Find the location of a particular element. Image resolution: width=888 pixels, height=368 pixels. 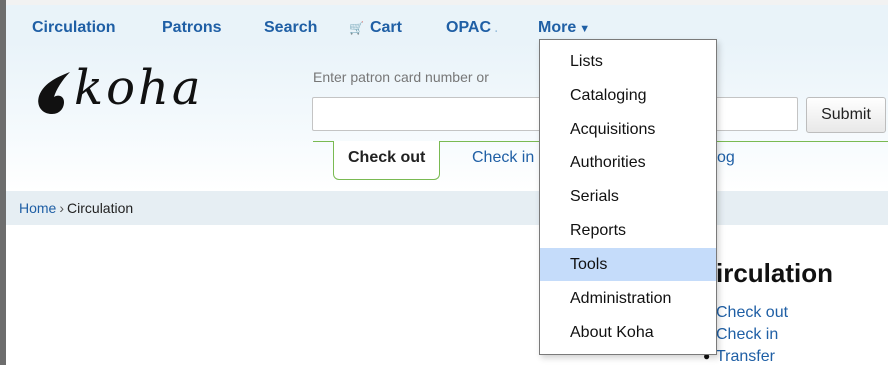

breadcrumb-bar: Home › Circulation is located at coordinates (447, 208).